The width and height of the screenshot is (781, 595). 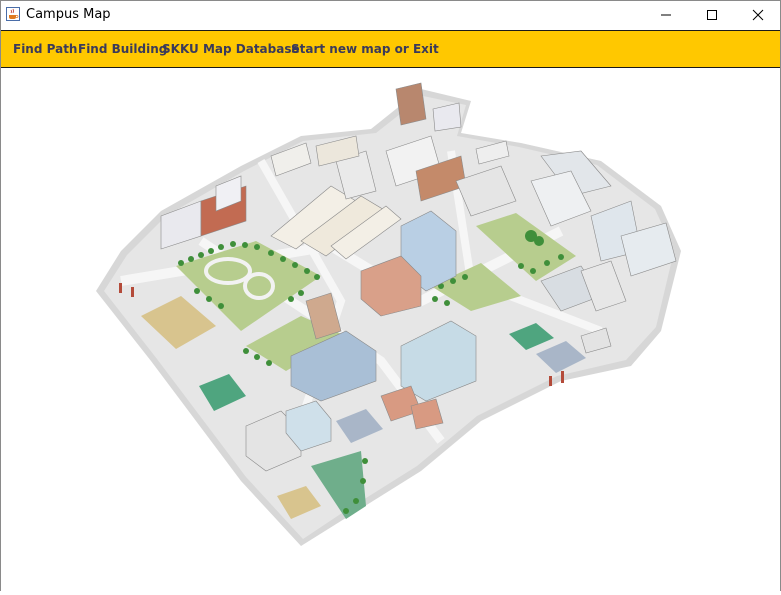 I want to click on menu-start-new-map-or-exit: Start new map or Exit, so click(x=365, y=49).